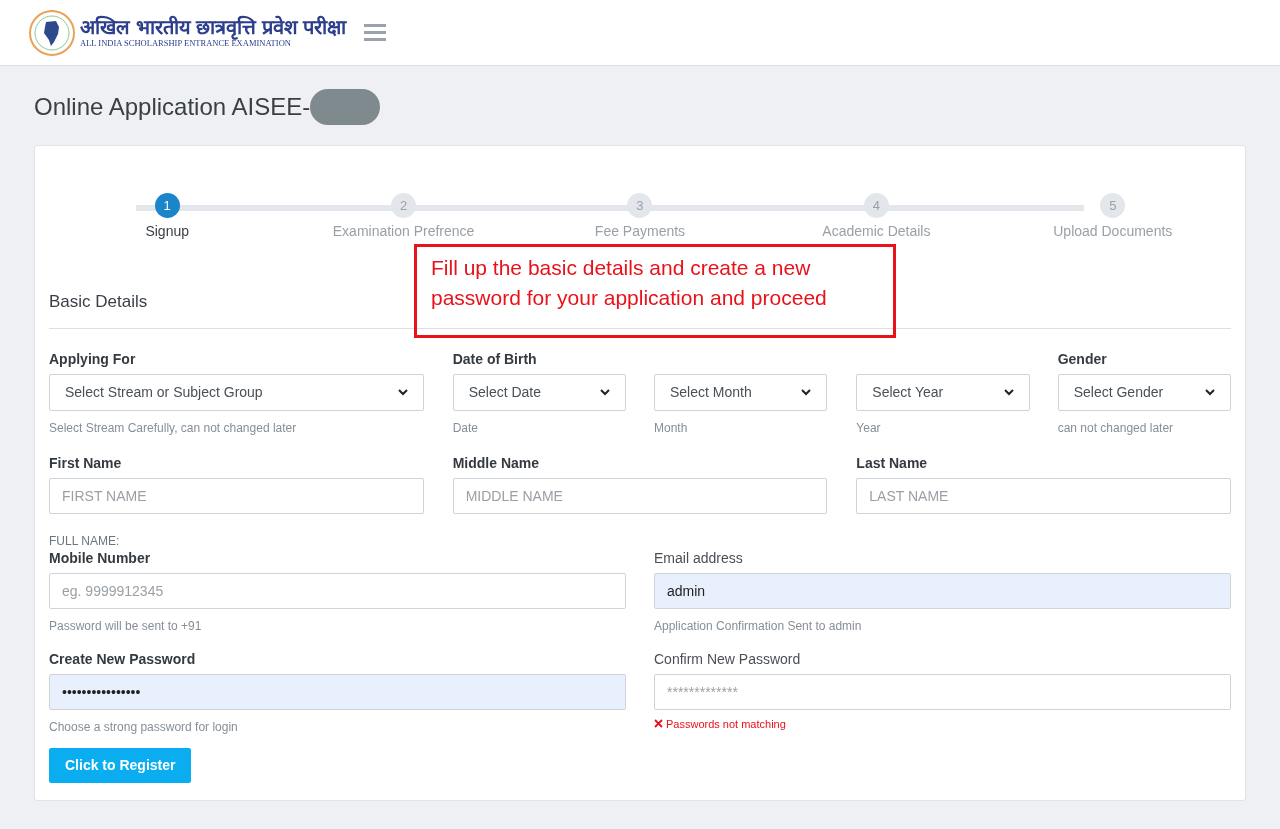  What do you see at coordinates (52, 32) in the screenshot?
I see `emblem-logo-icon` at bounding box center [52, 32].